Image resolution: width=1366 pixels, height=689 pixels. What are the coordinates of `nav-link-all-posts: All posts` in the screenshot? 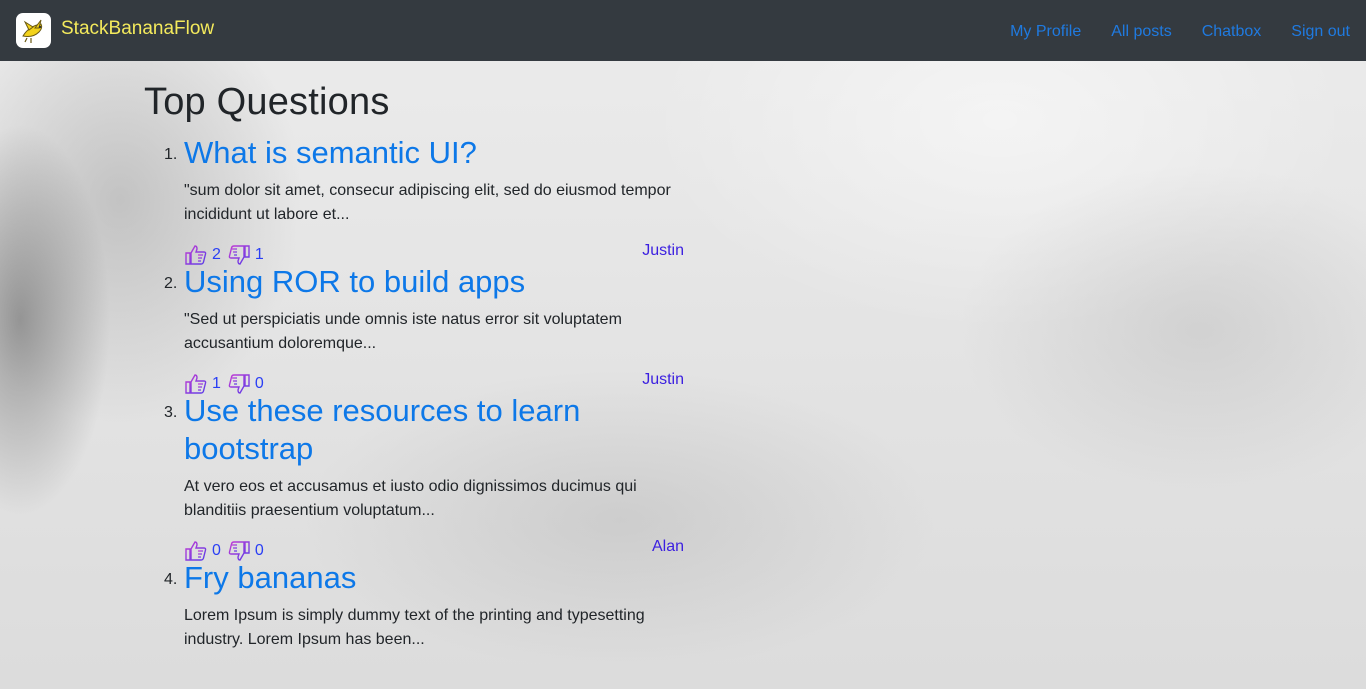 It's located at (1141, 32).